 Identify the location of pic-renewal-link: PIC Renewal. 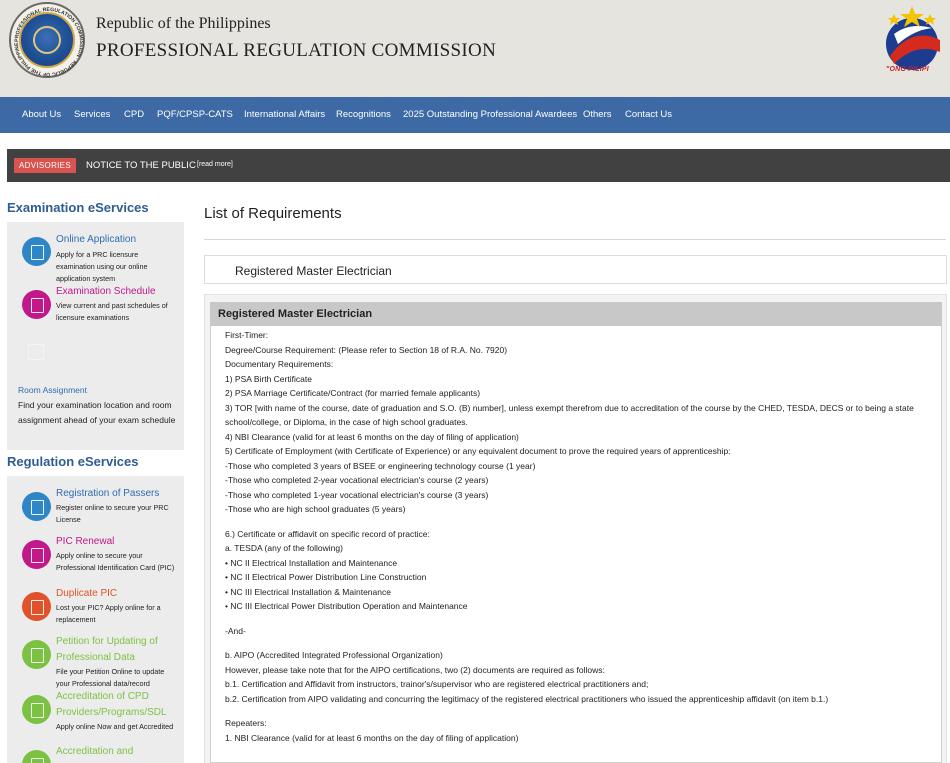
(85, 542).